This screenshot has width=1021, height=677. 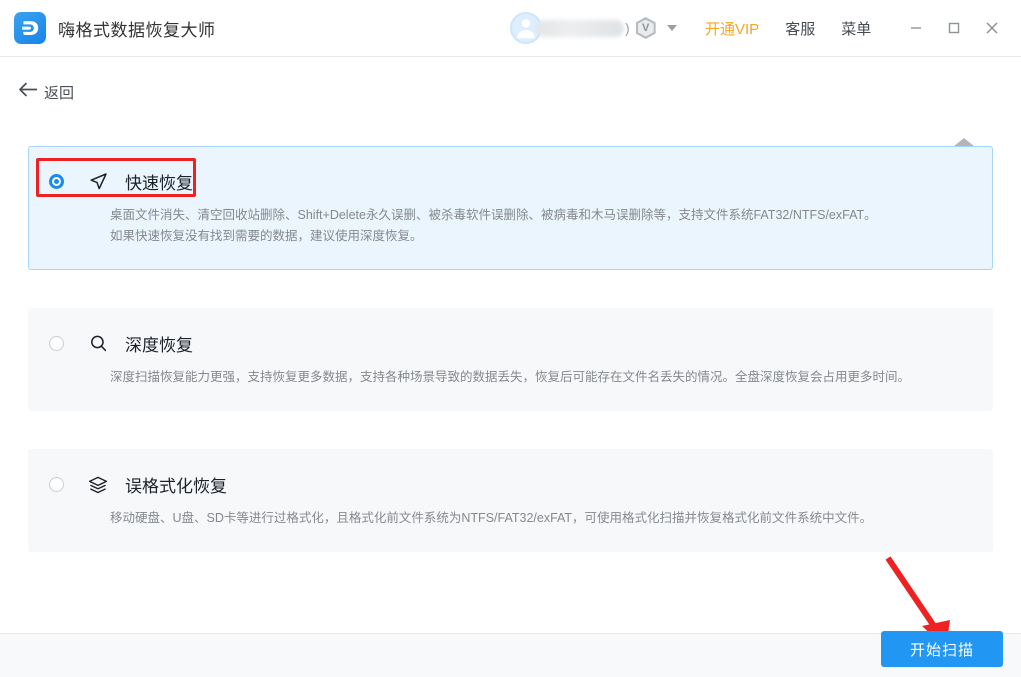 What do you see at coordinates (510, 484) in the screenshot?
I see `option-header: 误格式化恢复` at bounding box center [510, 484].